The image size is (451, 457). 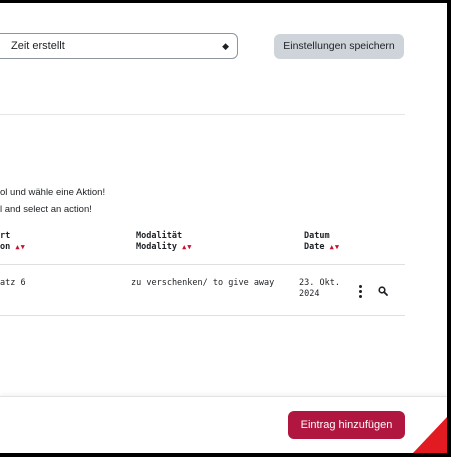 I want to click on column-header-place-de: rt, so click(x=5, y=236).